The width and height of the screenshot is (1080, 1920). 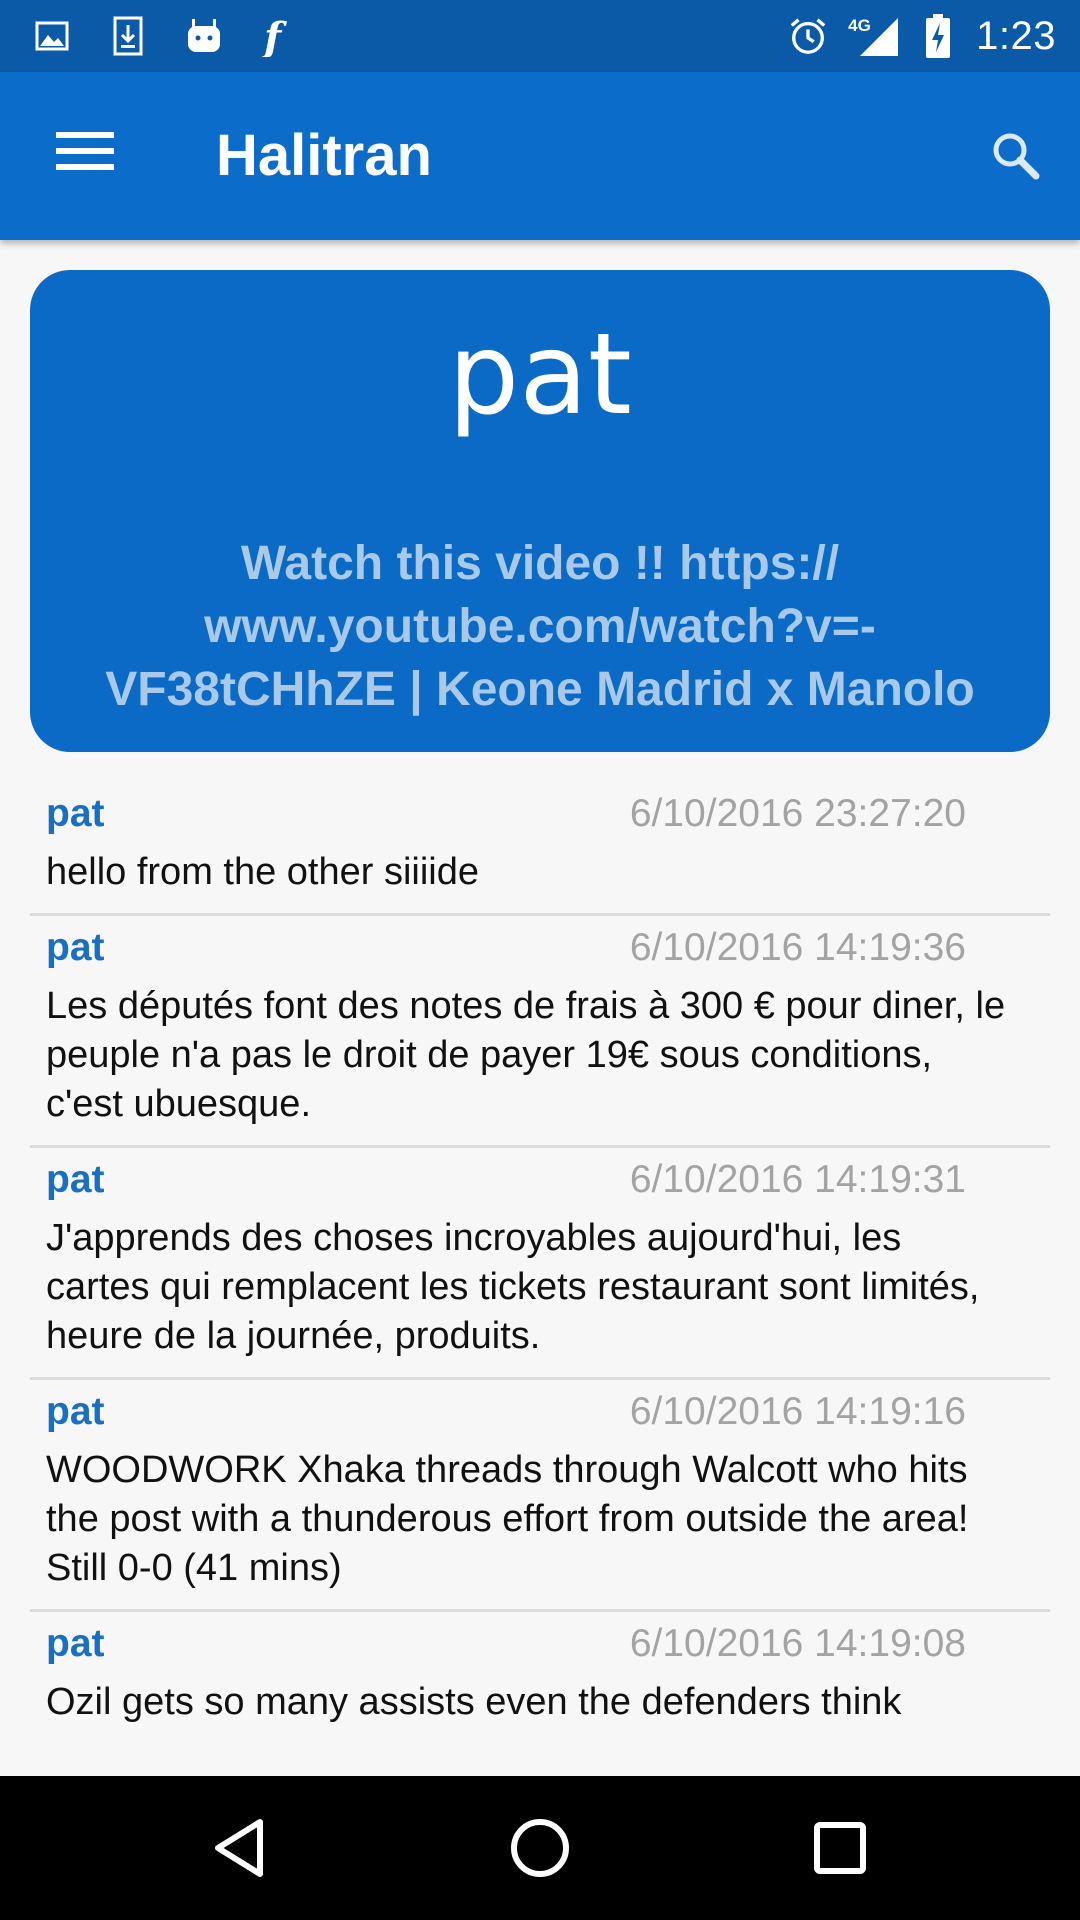 I want to click on download-icon, so click(x=128, y=36).